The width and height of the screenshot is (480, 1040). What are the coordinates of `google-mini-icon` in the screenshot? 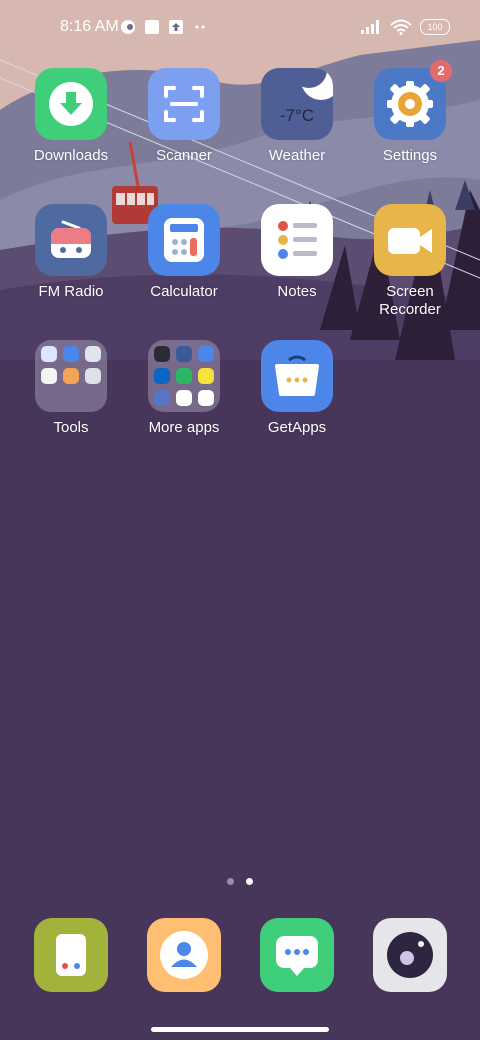 It's located at (206, 398).